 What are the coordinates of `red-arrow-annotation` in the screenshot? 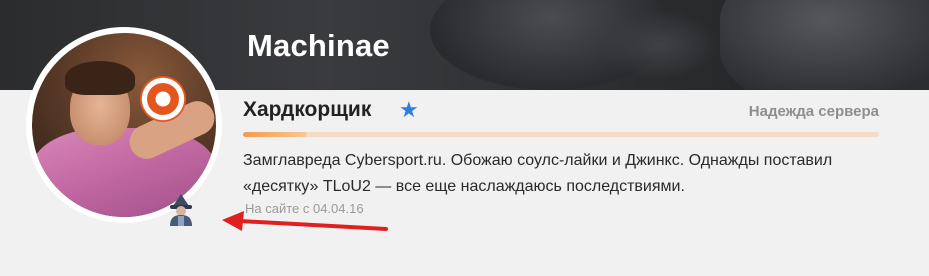 It's located at (305, 221).